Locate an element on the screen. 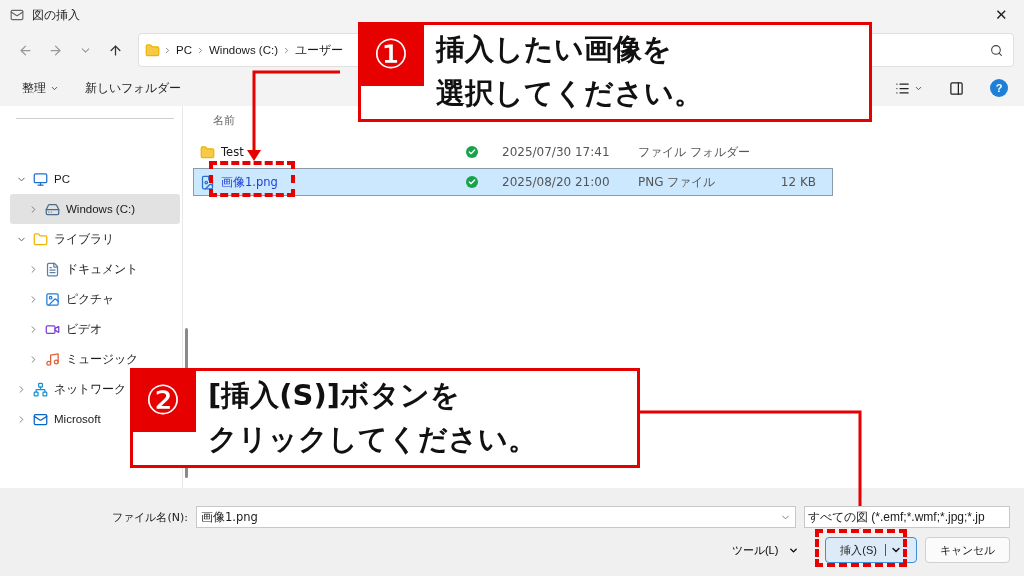  file-row: 画像1.png 2025/08/20 21:00 PNG ファイル 12 KB is located at coordinates (513, 182).